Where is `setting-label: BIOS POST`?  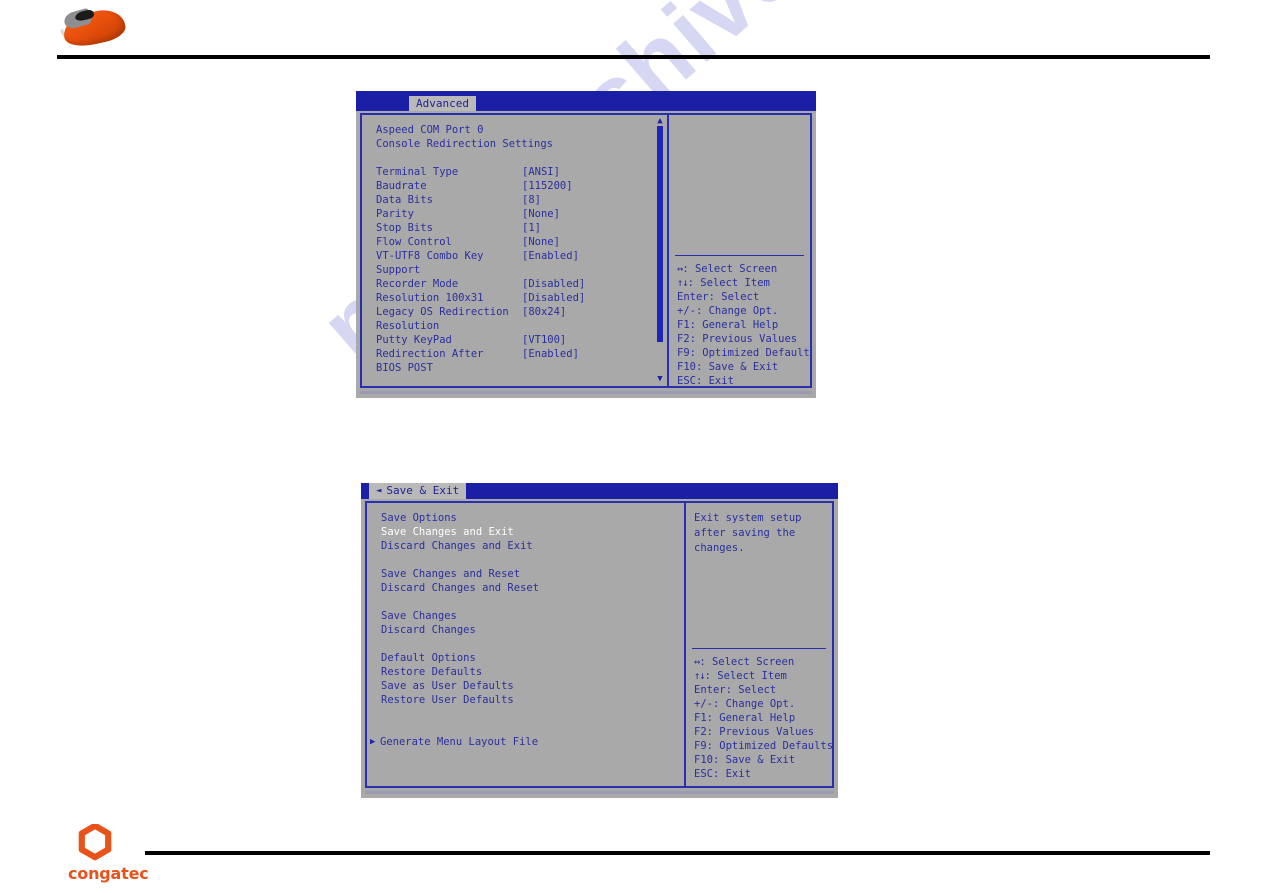 setting-label: BIOS POST is located at coordinates (404, 368).